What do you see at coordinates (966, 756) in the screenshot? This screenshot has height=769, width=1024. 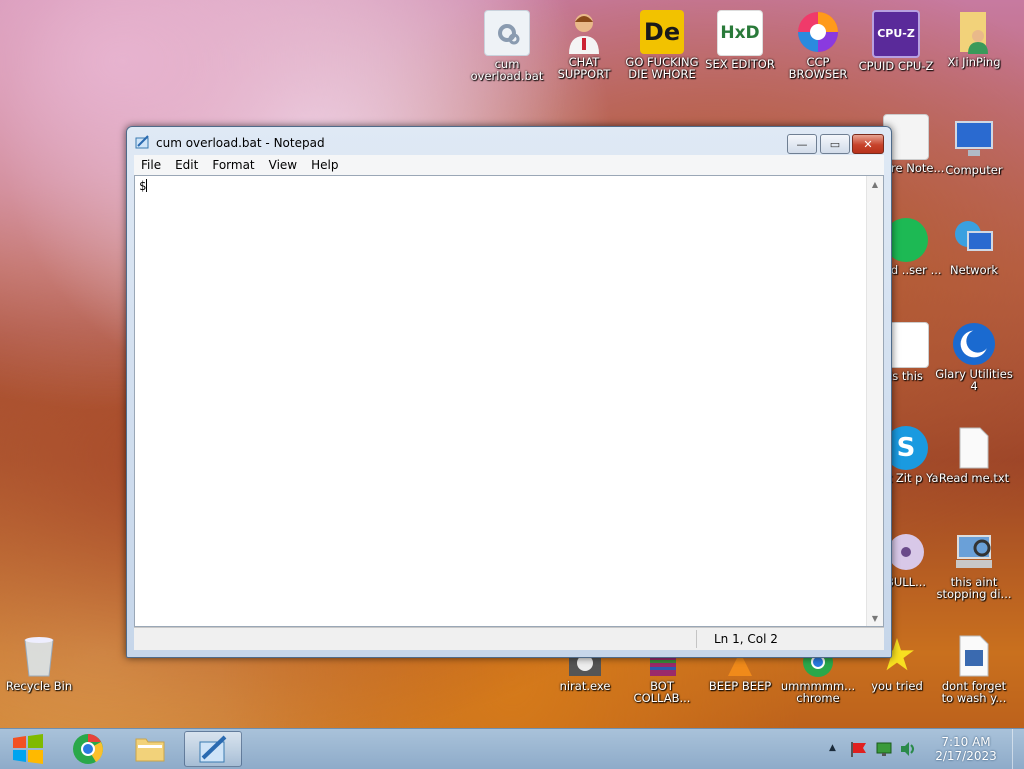 I see `clock-date: 2/17/2023` at bounding box center [966, 756].